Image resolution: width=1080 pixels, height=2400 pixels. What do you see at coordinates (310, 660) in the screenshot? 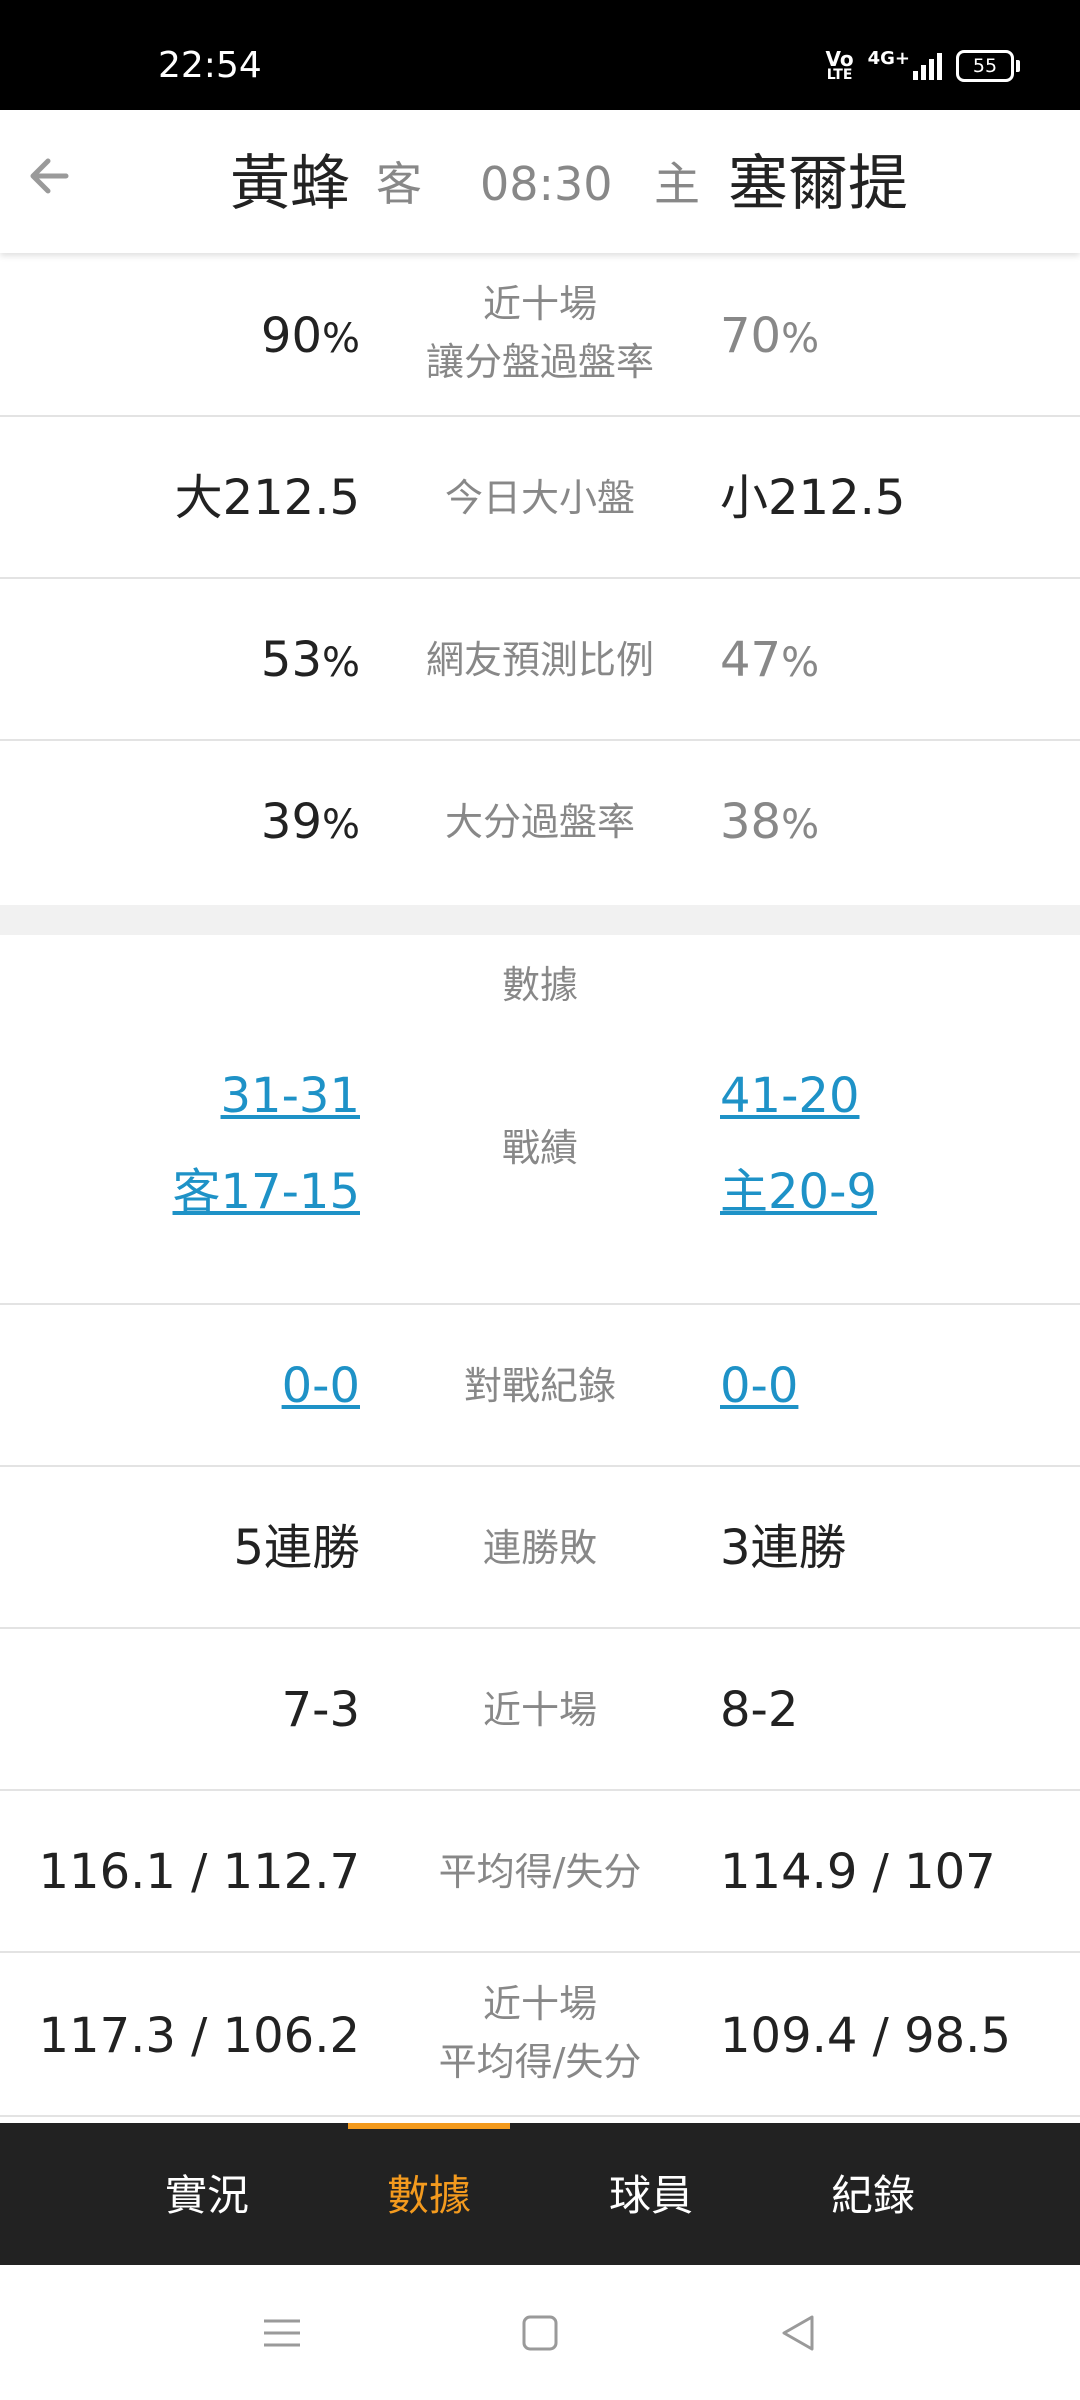
I see `away-prediction: 53%` at bounding box center [310, 660].